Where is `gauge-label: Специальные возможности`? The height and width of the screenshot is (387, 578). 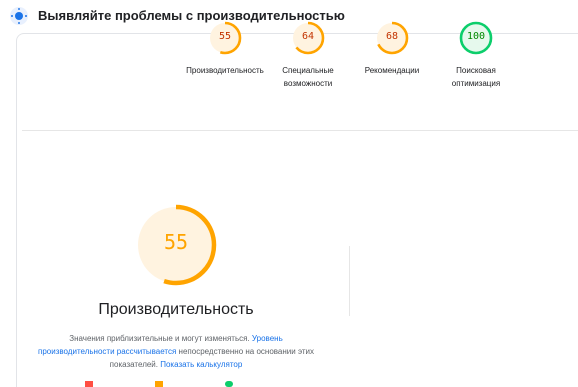
gauge-label: Специальные возможности is located at coordinates (308, 77).